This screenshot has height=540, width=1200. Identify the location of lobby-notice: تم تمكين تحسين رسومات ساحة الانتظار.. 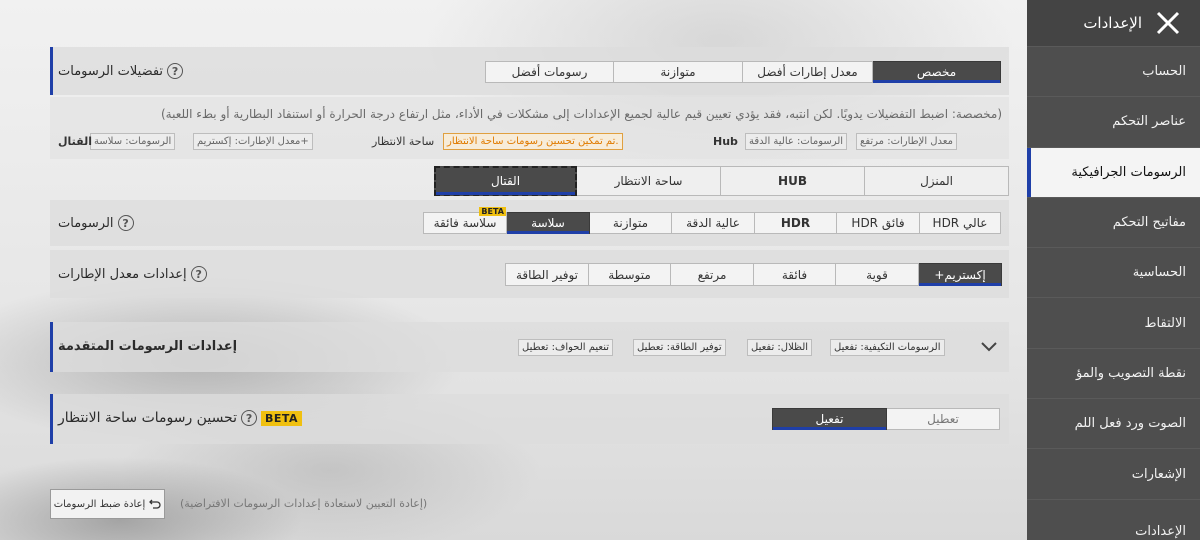
(533, 141).